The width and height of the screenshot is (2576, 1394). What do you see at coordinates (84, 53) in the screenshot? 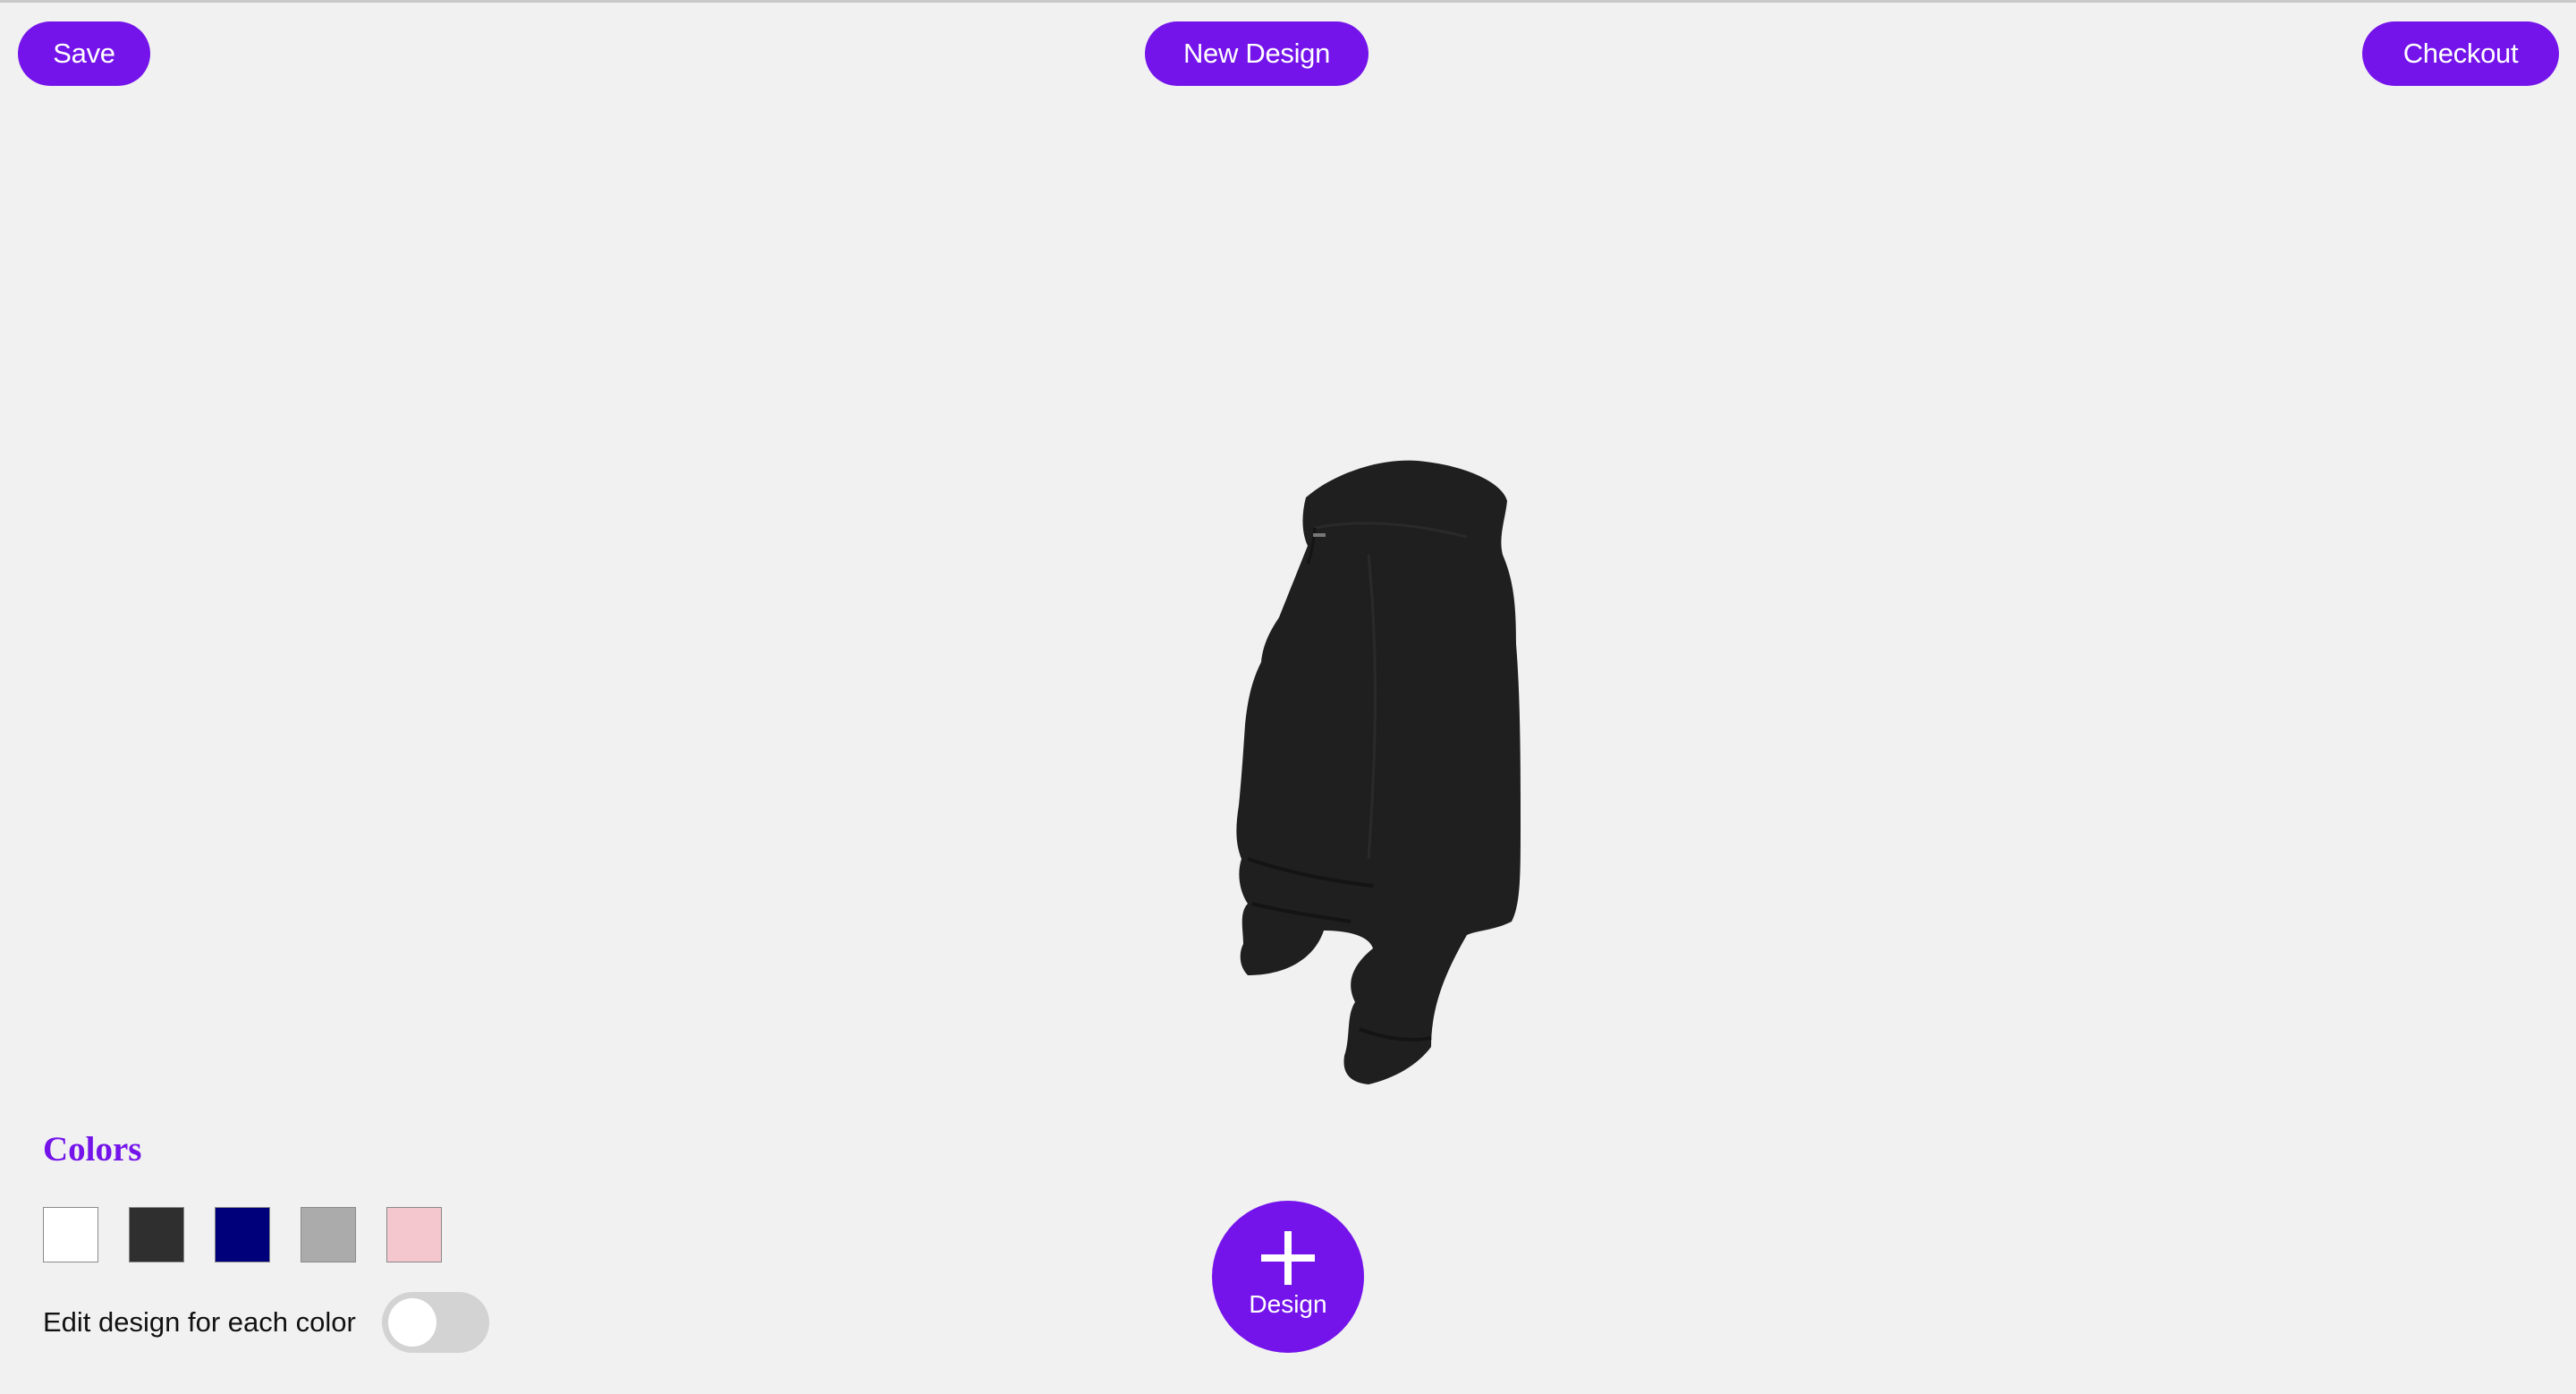
I see `save-button: Save` at bounding box center [84, 53].